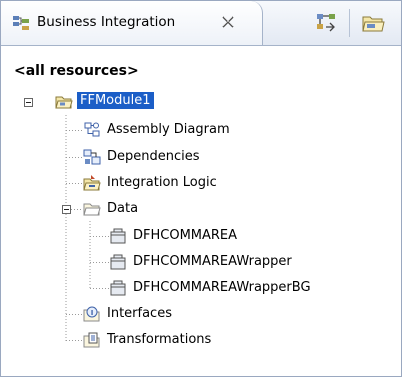  I want to click on tree-node-label: Dependencies, so click(153, 156).